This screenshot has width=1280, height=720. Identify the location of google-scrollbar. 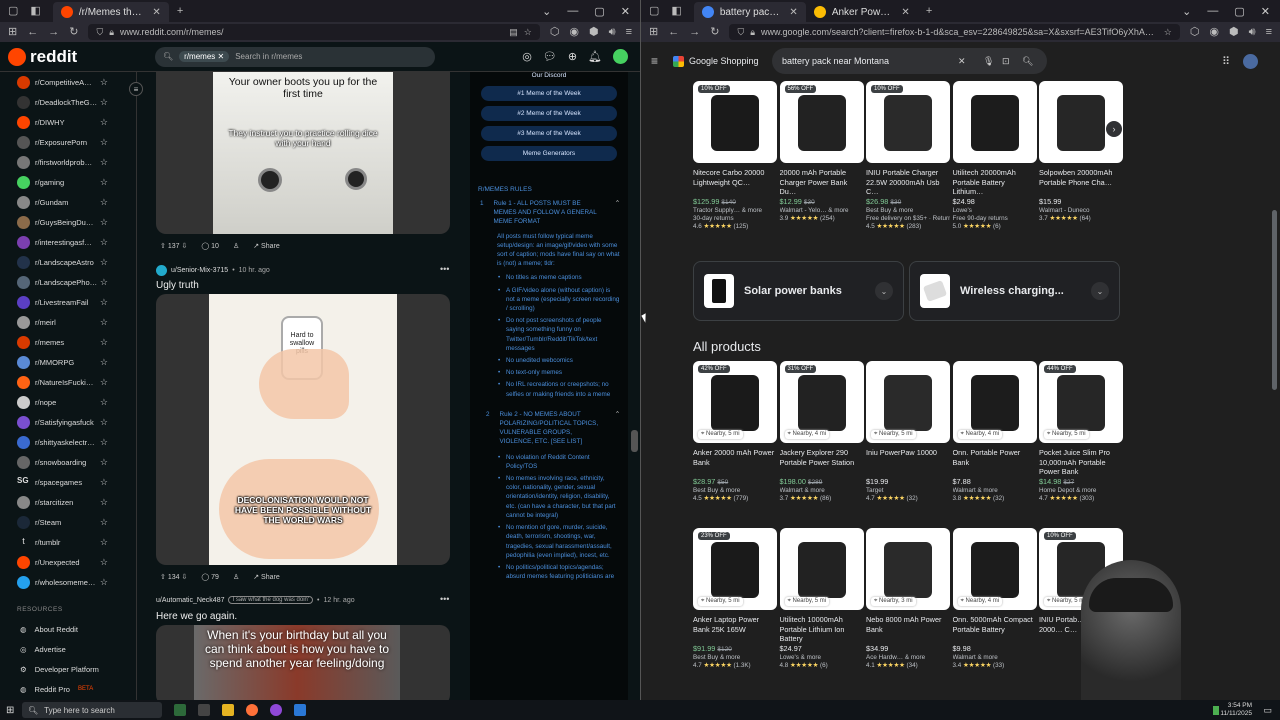
(1274, 300).